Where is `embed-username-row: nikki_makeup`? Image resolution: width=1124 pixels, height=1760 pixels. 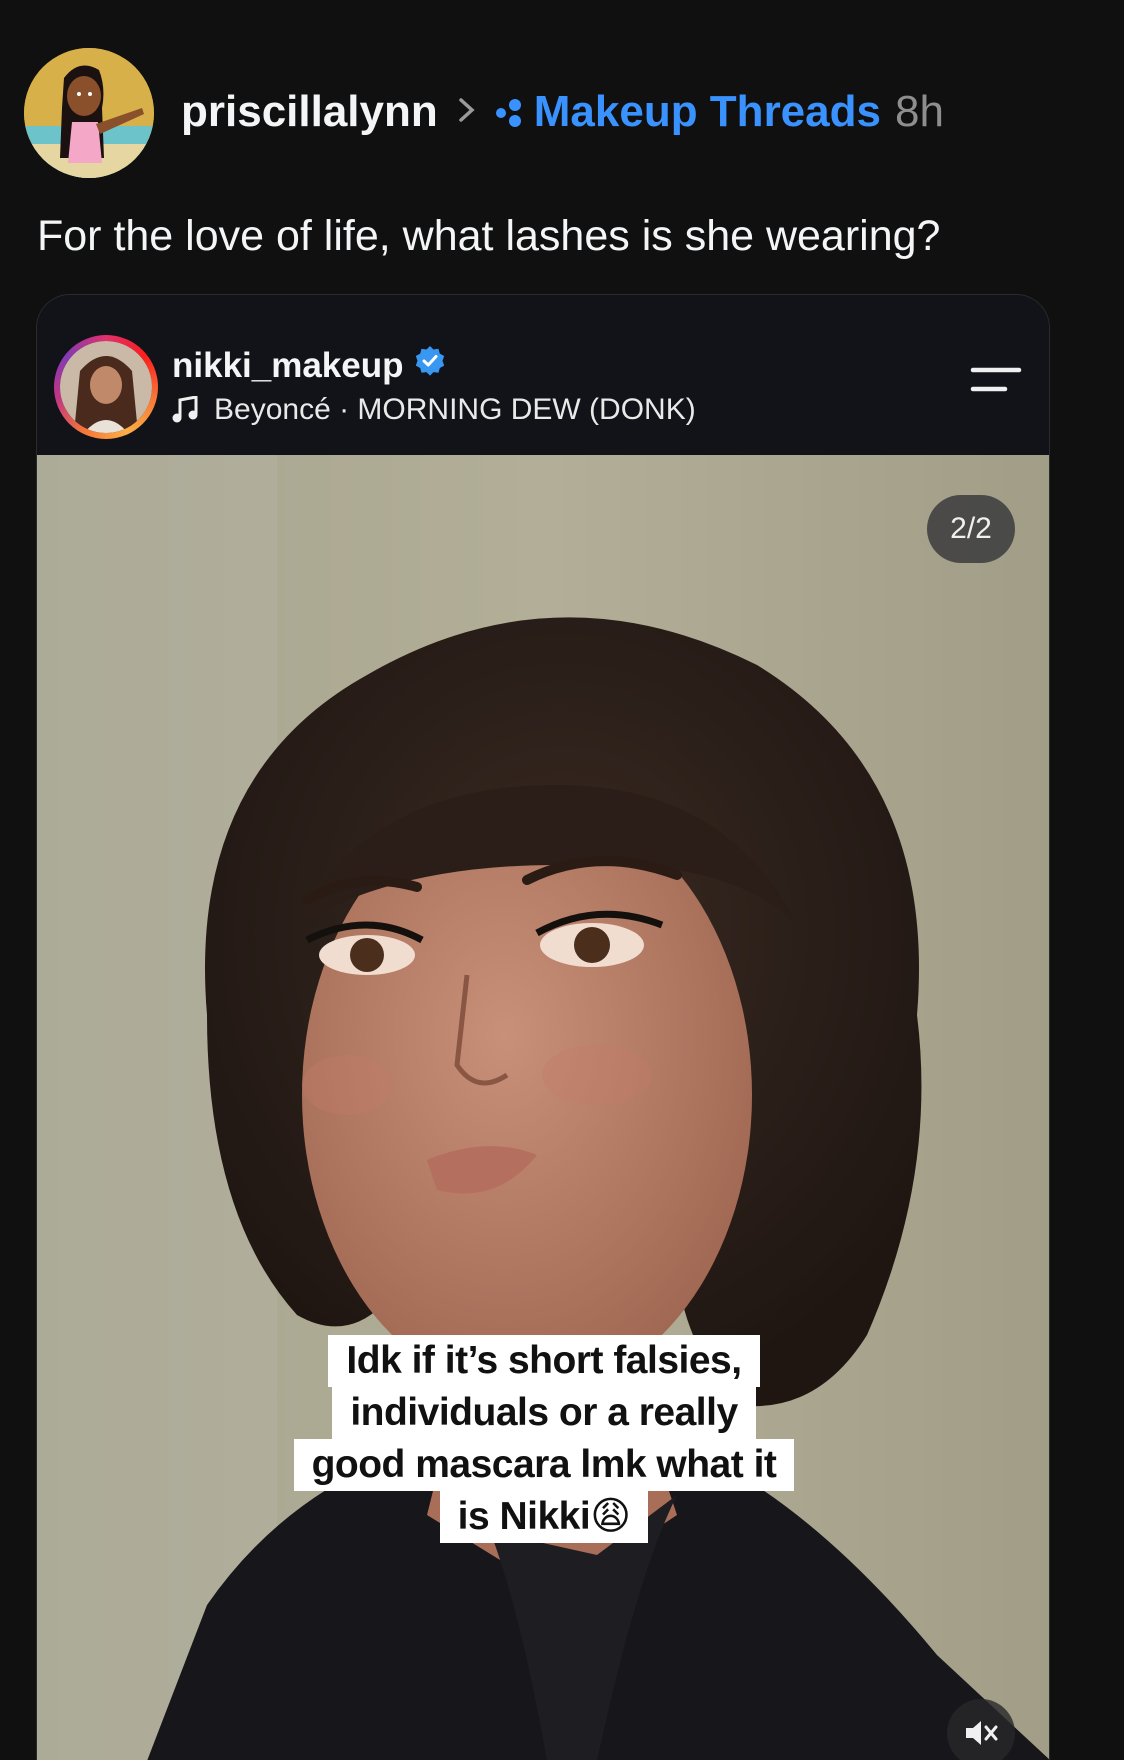 embed-username-row: nikki_makeup is located at coordinates (309, 365).